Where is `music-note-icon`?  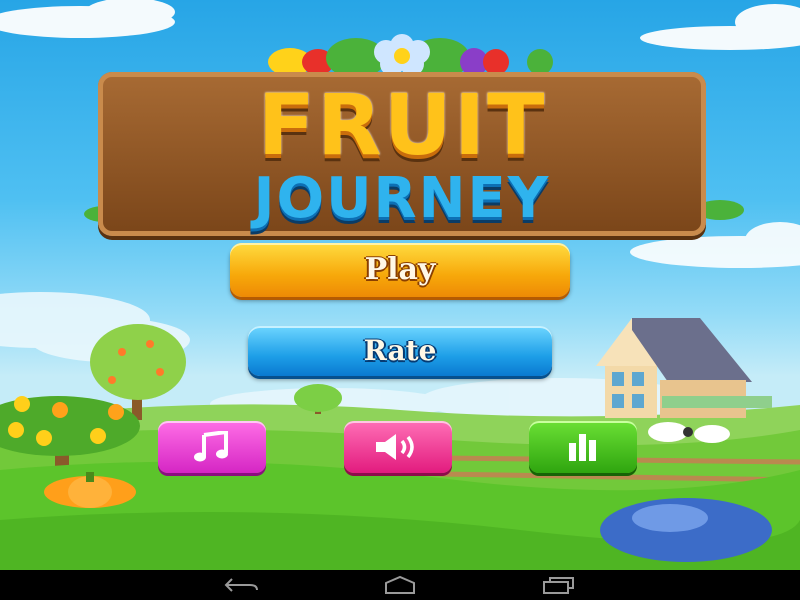 music-note-icon is located at coordinates (211, 446).